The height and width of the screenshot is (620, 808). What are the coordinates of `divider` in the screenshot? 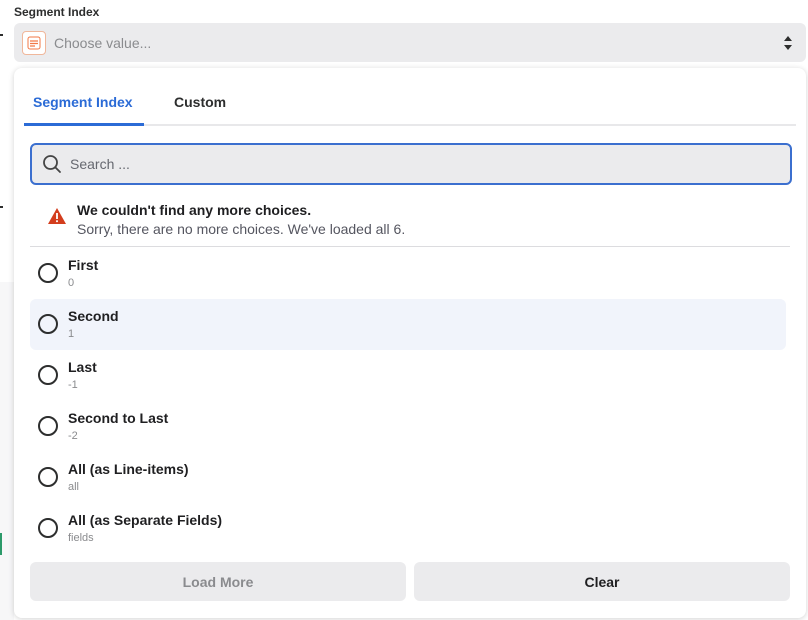 It's located at (410, 246).